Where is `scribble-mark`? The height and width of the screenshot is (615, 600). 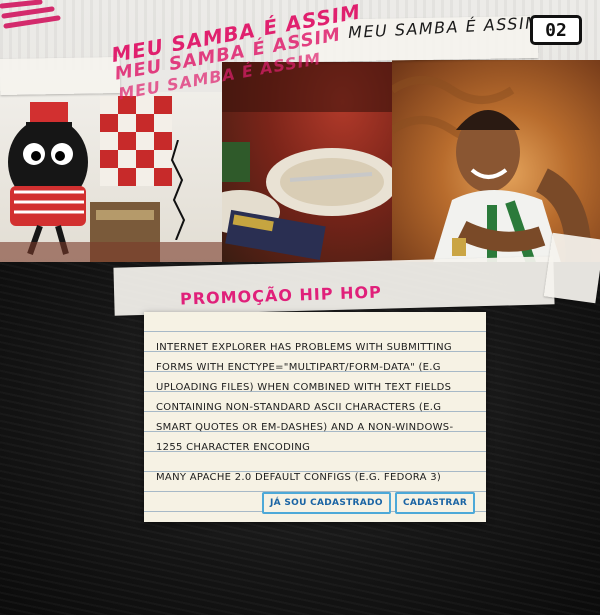 scribble-mark is located at coordinates (30, 14).